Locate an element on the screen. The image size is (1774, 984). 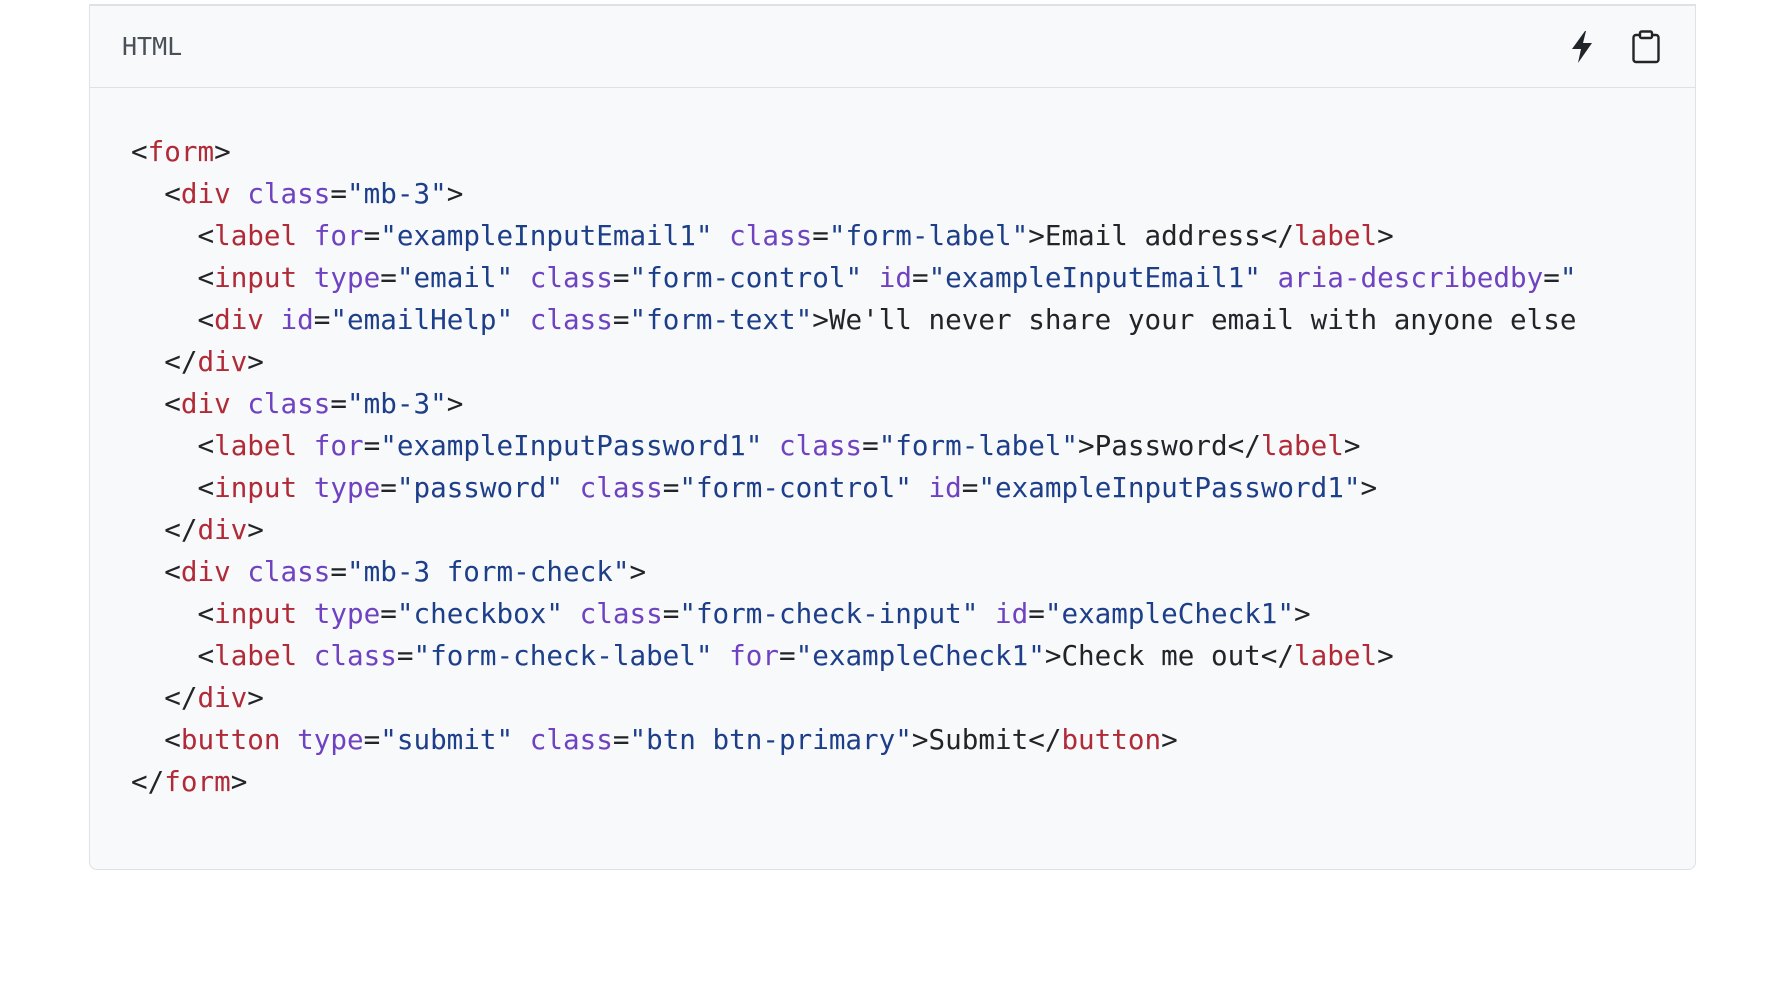
code-token-tag: input is located at coordinates (256, 487).